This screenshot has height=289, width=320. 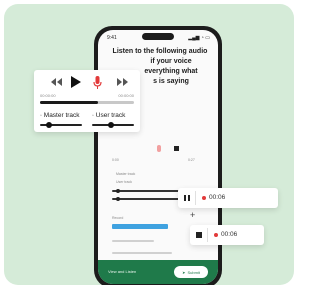 What do you see at coordinates (160, 51) in the screenshot?
I see `prompt-line: Listen to the following audio` at bounding box center [160, 51].